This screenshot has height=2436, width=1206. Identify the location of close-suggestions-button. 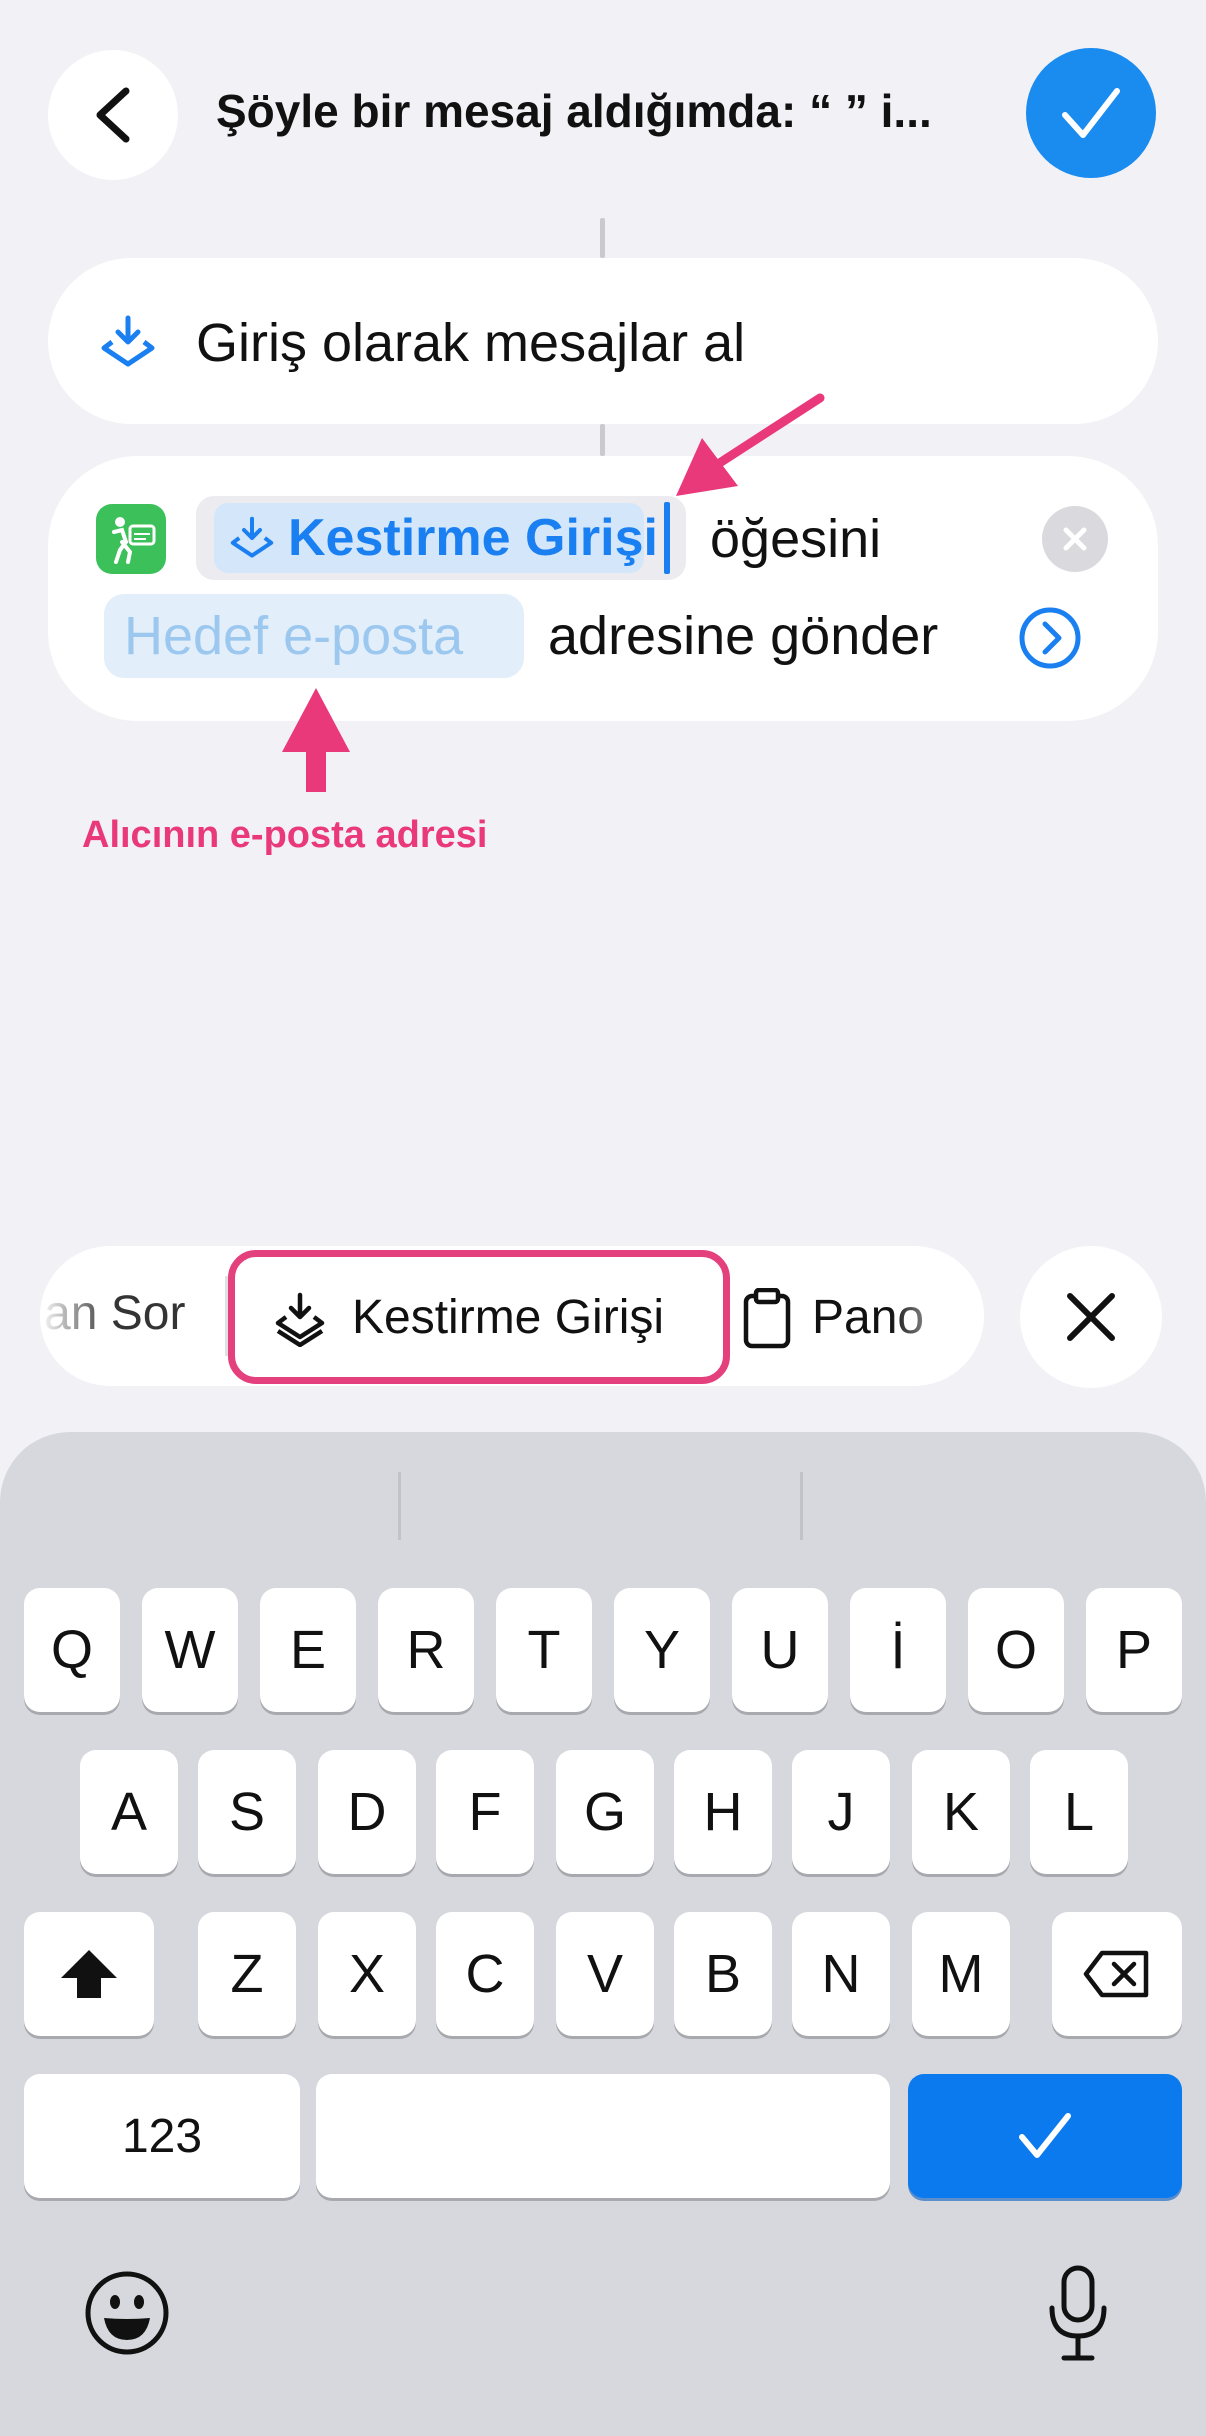
(1091, 1317).